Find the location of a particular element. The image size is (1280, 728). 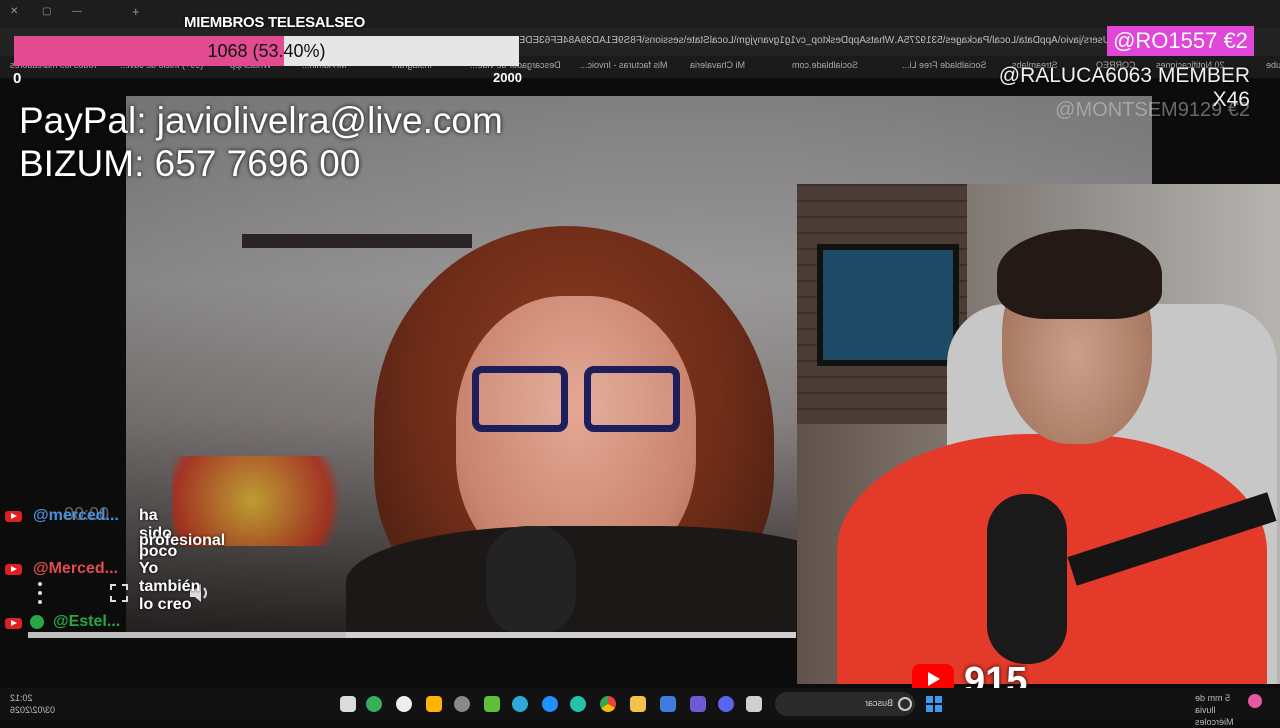

streamer-microphone is located at coordinates (1027, 579).